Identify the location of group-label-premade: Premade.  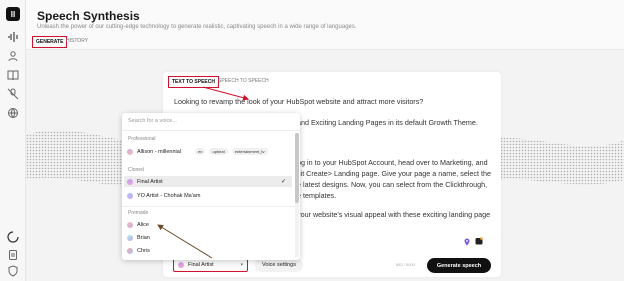
(138, 213).